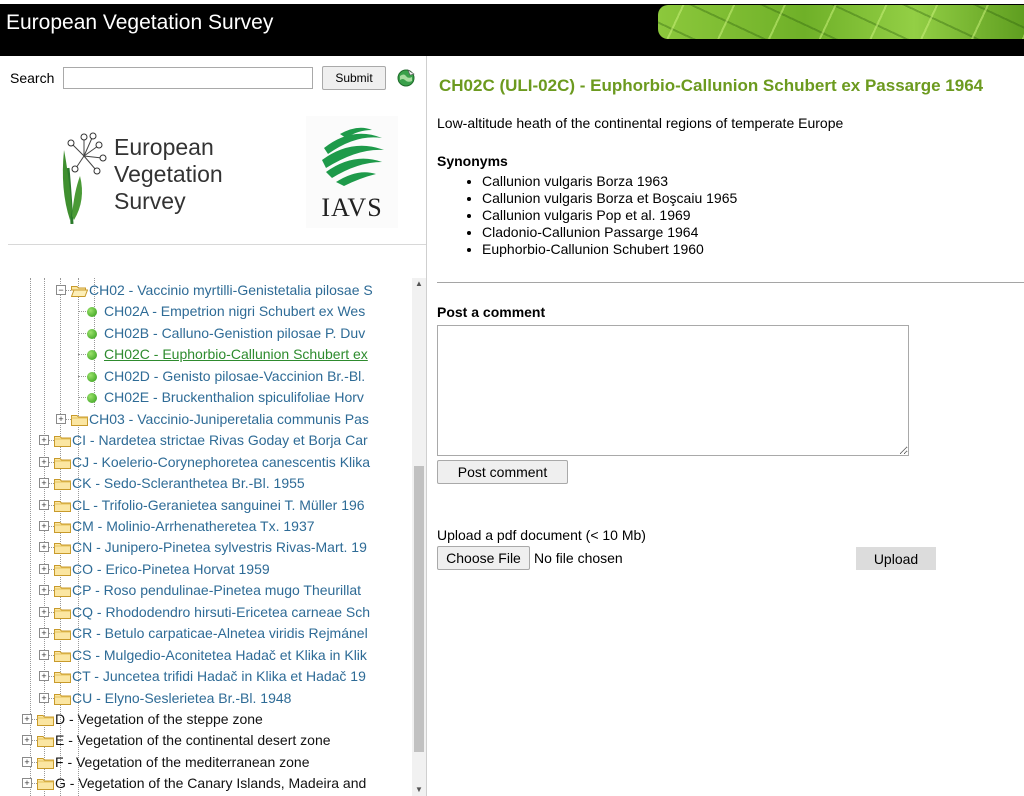 The height and width of the screenshot is (796, 1024). What do you see at coordinates (353, 156) in the screenshot?
I see `iavs-globe-icon` at bounding box center [353, 156].